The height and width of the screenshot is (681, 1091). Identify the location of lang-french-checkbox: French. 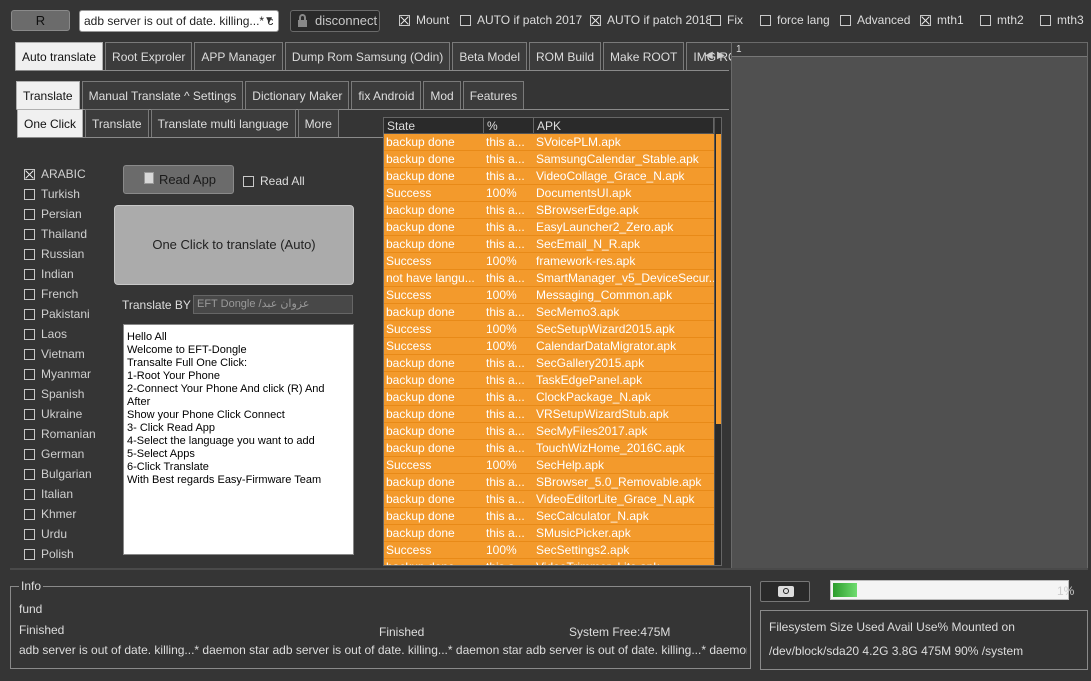
(51, 294).